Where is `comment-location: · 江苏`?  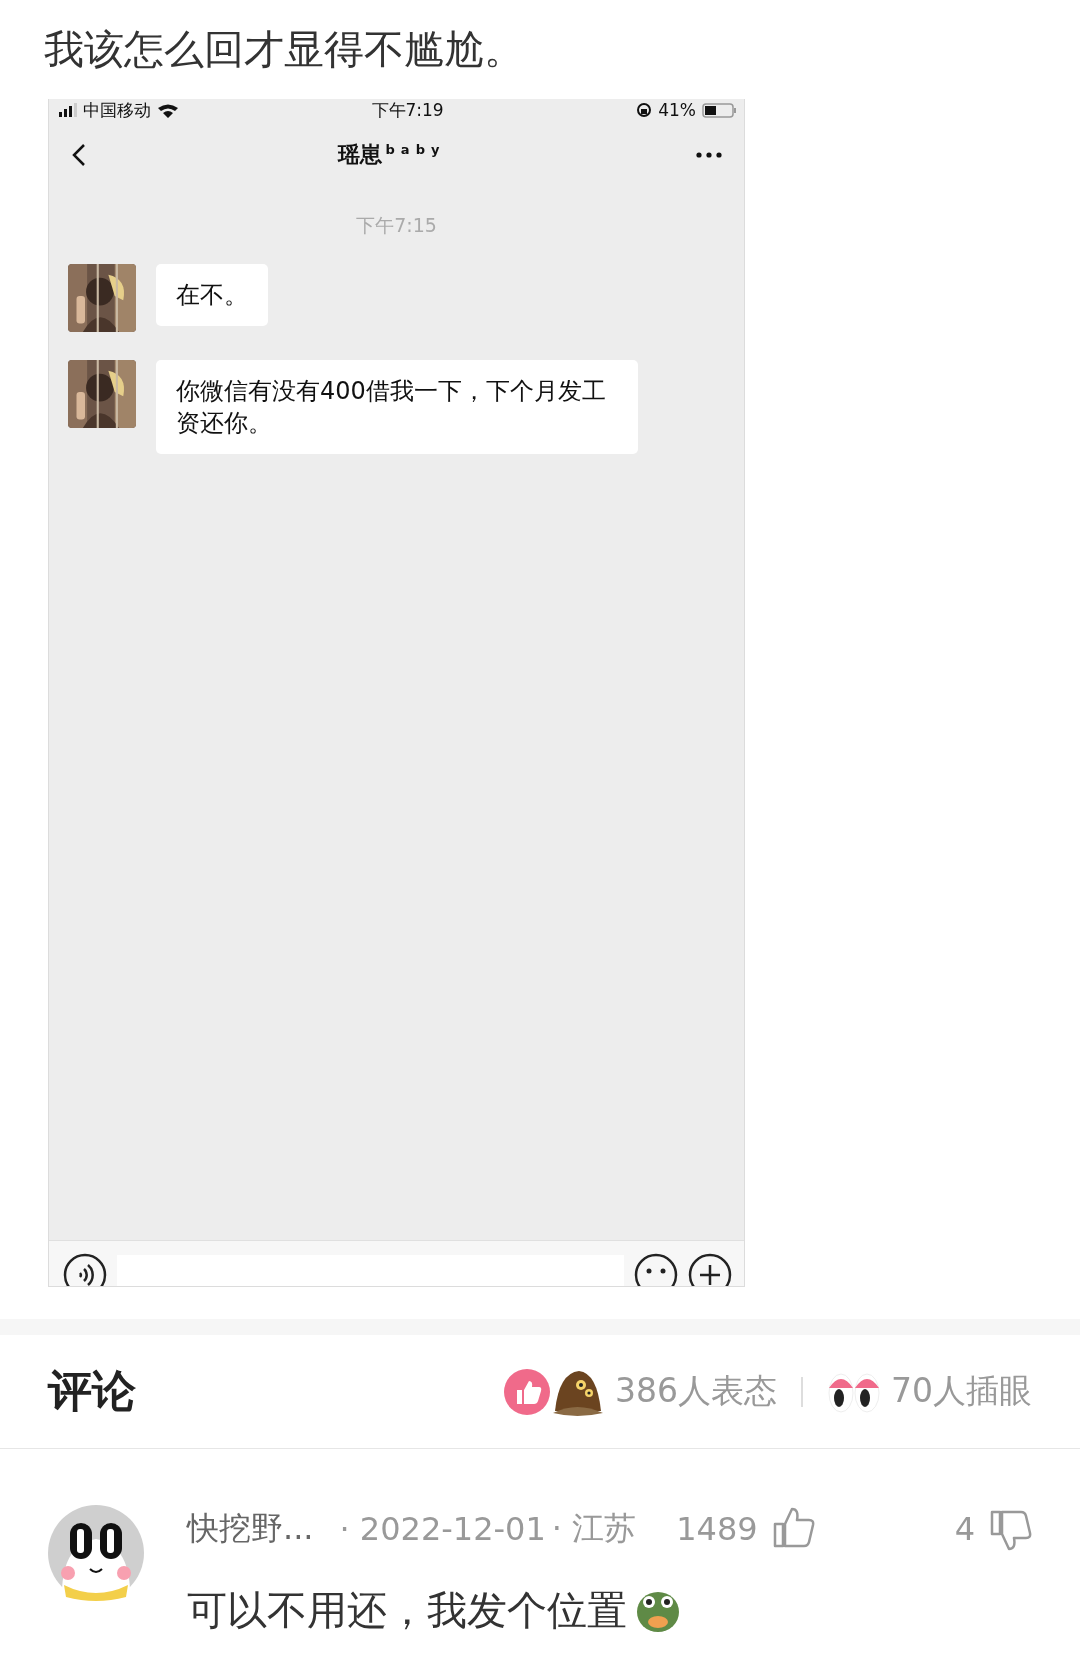
comment-location: · 江苏 is located at coordinates (594, 1528).